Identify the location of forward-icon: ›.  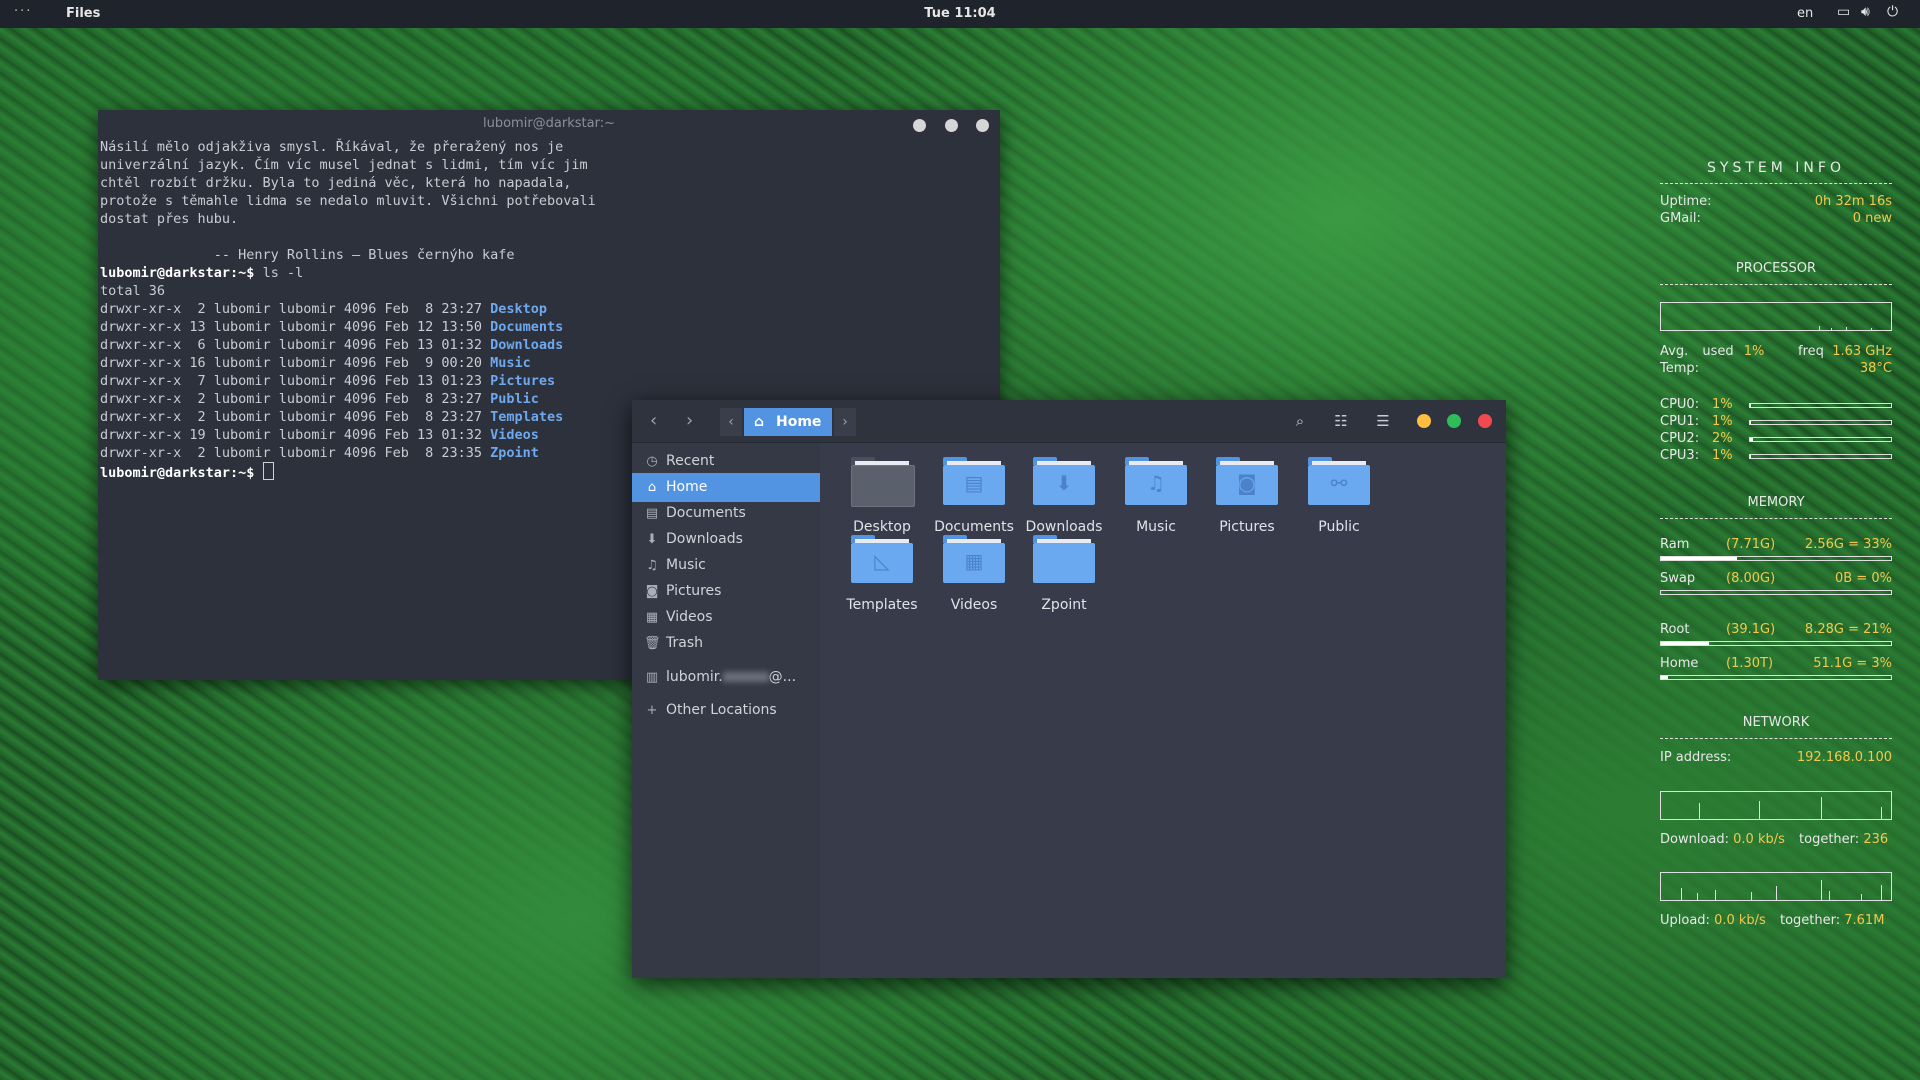
(689, 421).